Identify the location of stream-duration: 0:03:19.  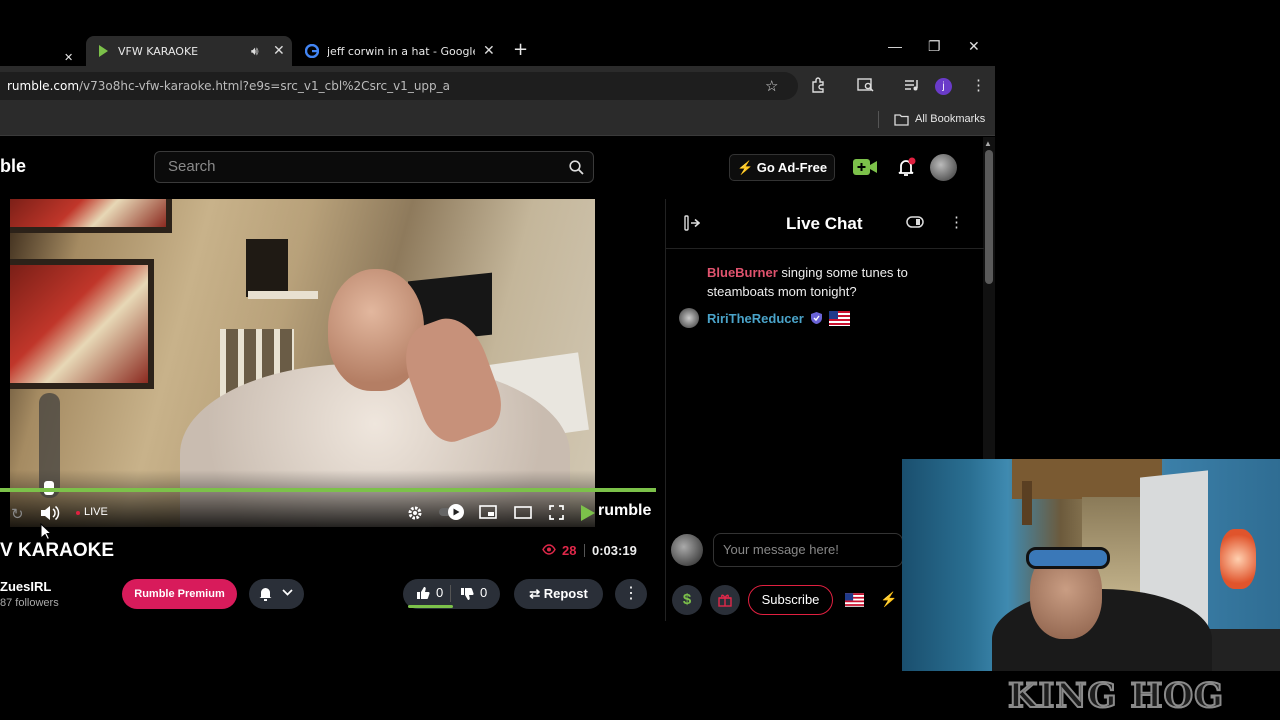
(614, 550).